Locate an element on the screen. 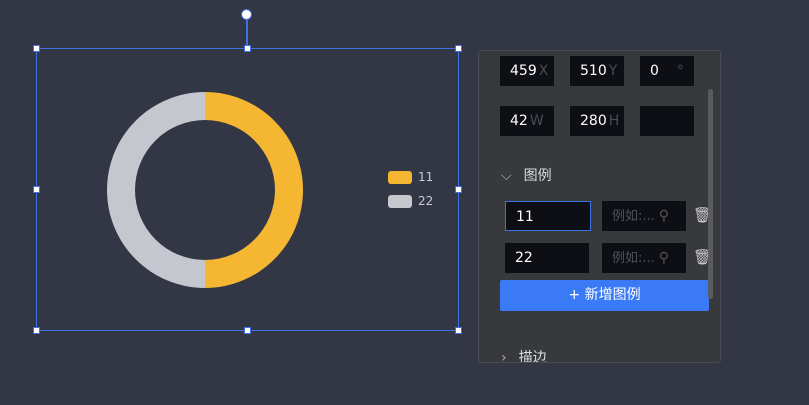 This screenshot has width=809, height=405. stroke-section-header: › 描边 is located at coordinates (524, 355).